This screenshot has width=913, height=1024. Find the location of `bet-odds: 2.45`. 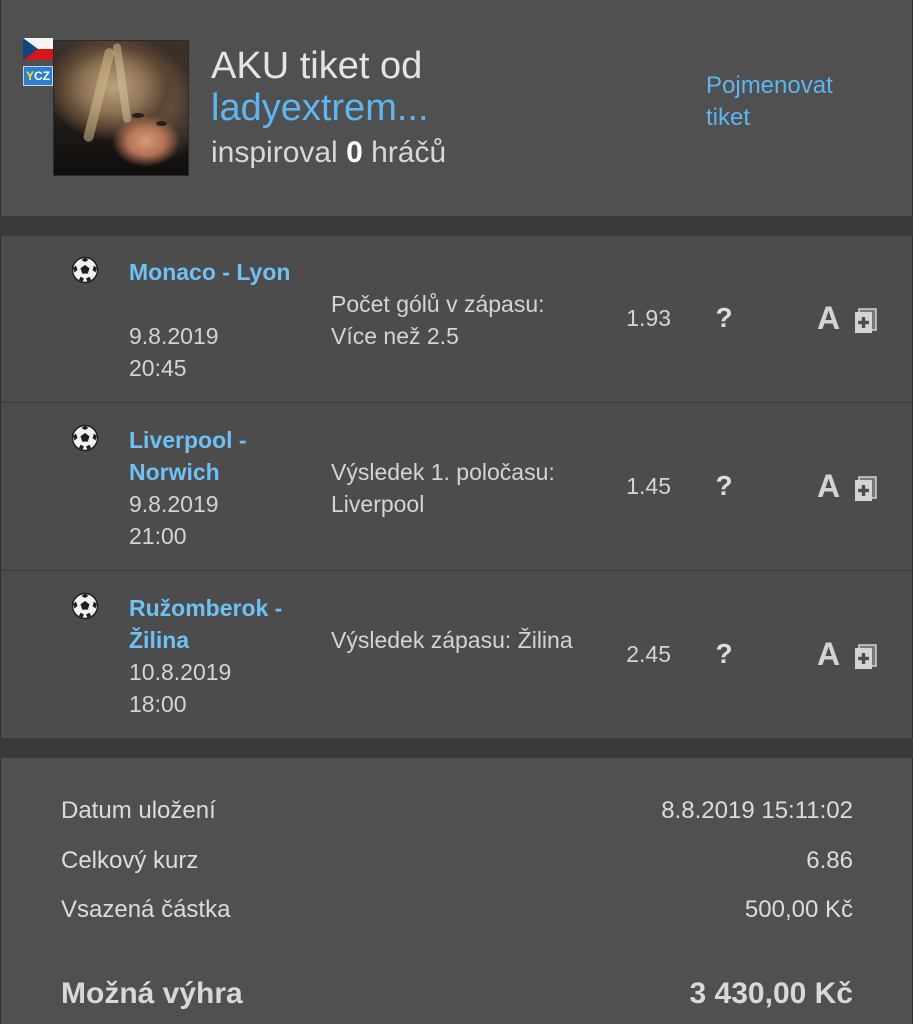

bet-odds: 2.45 is located at coordinates (648, 654).